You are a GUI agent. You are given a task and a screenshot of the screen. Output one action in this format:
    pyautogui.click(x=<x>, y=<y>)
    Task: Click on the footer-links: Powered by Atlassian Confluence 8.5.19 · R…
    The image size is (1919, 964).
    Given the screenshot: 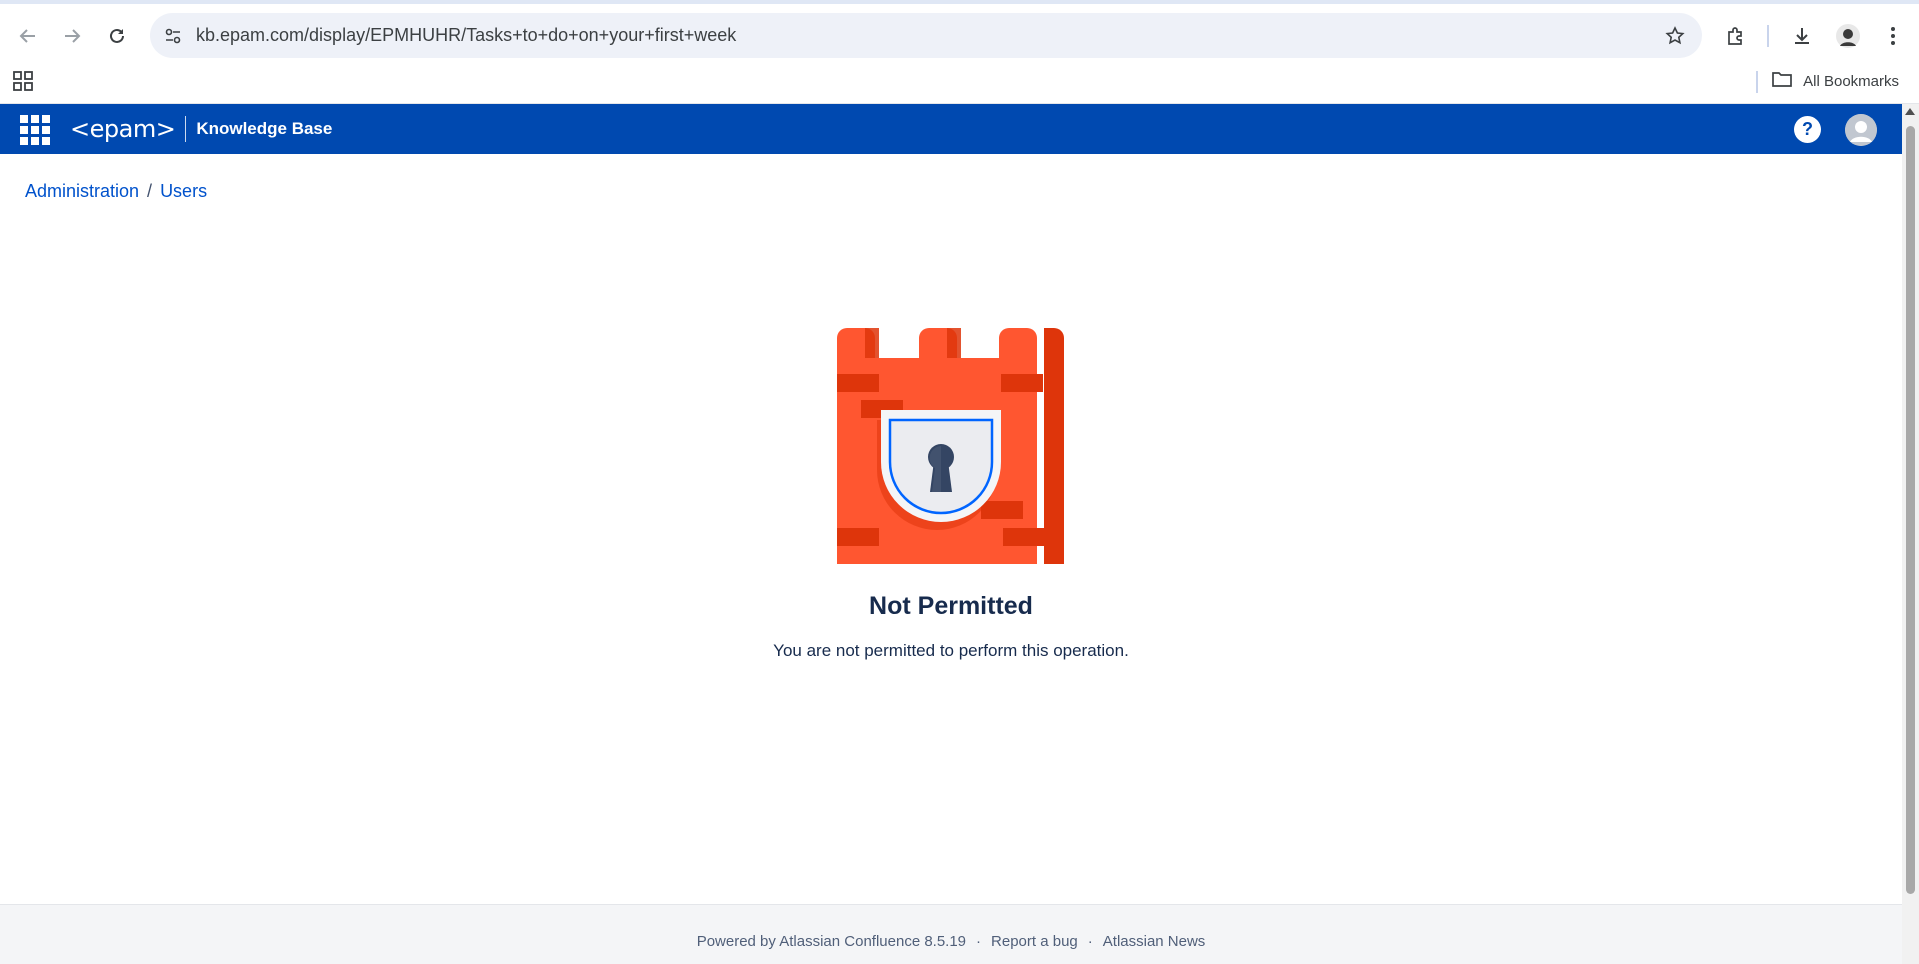 What is the action you would take?
    pyautogui.click(x=951, y=941)
    